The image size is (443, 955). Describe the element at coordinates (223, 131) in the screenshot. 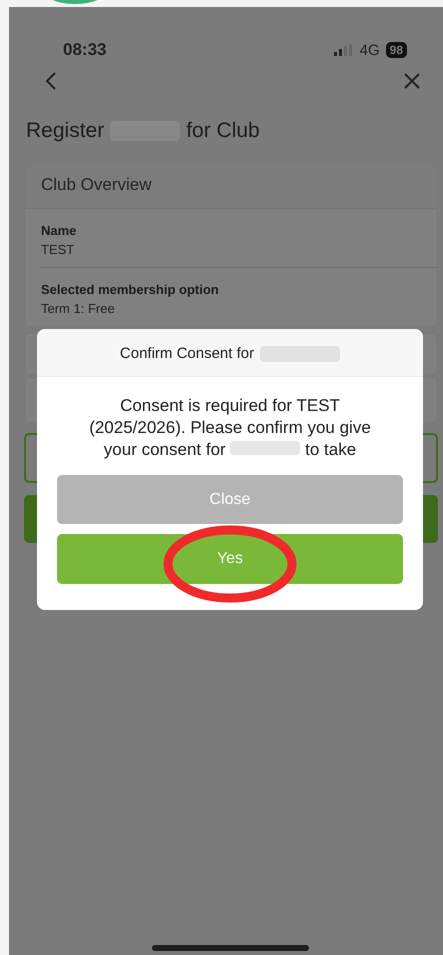

I see `page-title: for Club` at that location.